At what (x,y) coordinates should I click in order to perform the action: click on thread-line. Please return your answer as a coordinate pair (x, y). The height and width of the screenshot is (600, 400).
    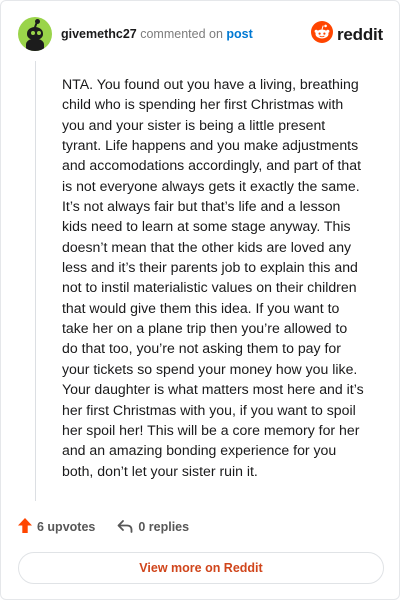
    Looking at the image, I should click on (35, 281).